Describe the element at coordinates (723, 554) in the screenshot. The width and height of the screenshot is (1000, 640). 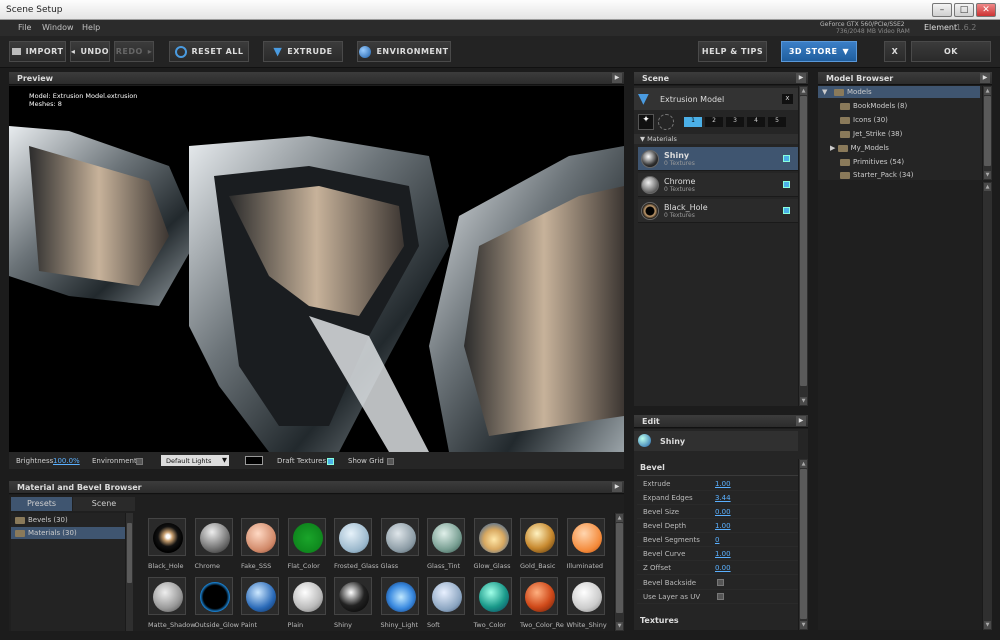
I see `bevel-curve-value: 1.00` at that location.